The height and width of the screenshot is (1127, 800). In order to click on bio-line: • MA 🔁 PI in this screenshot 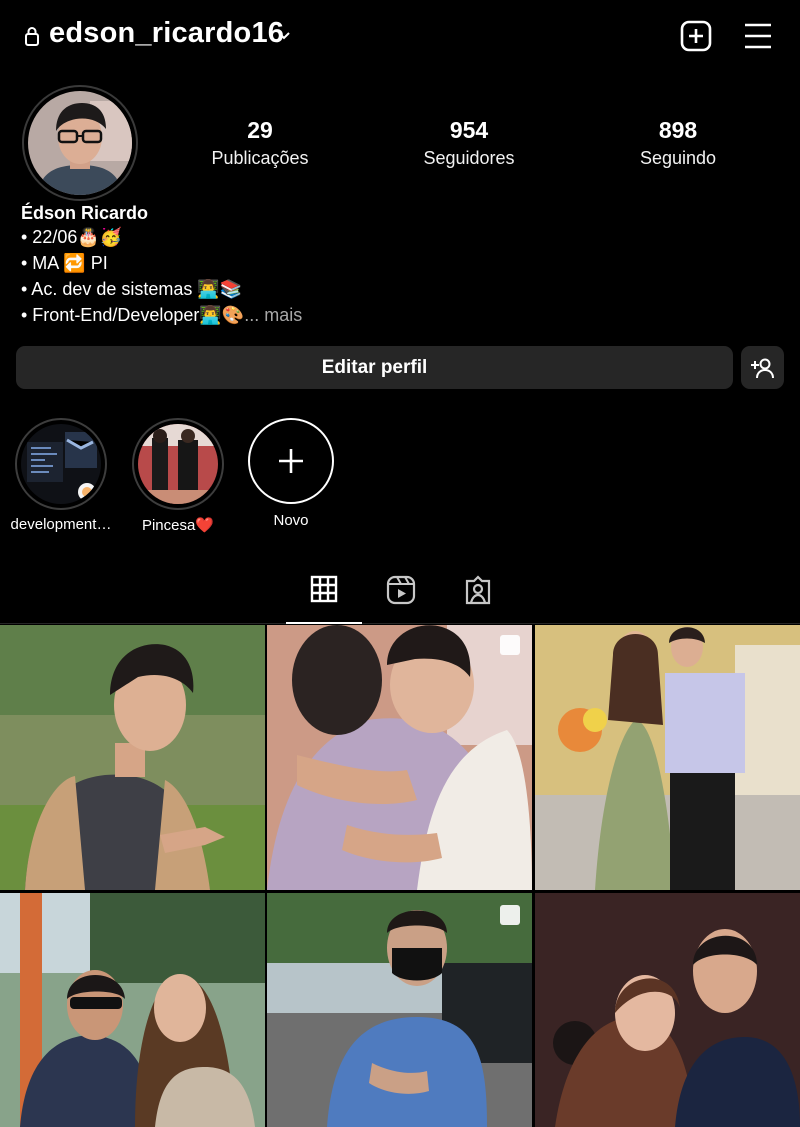, I will do `click(64, 263)`.